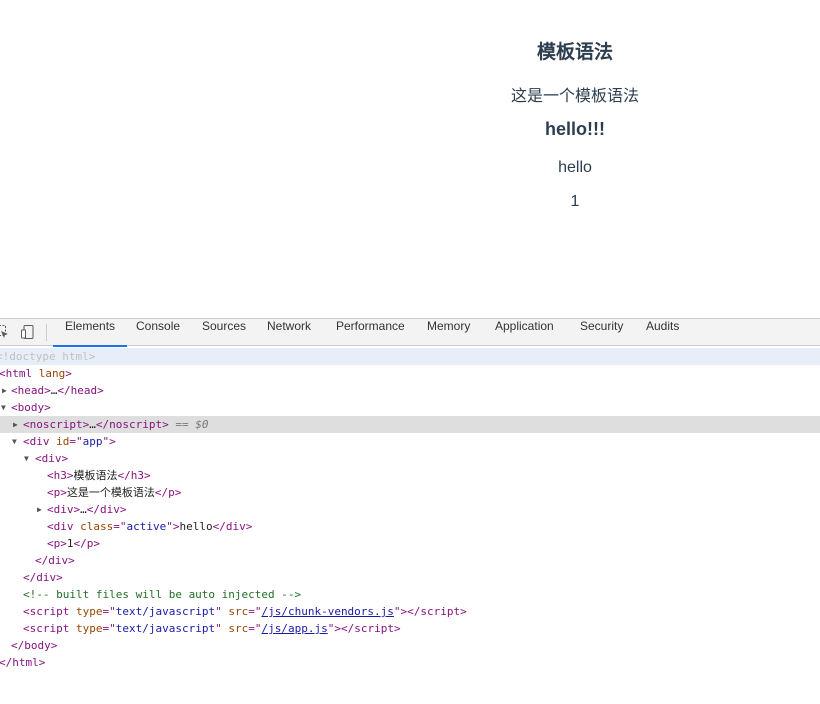  Describe the element at coordinates (410, 458) in the screenshot. I see `dom-node-div: ▼ <div>` at that location.